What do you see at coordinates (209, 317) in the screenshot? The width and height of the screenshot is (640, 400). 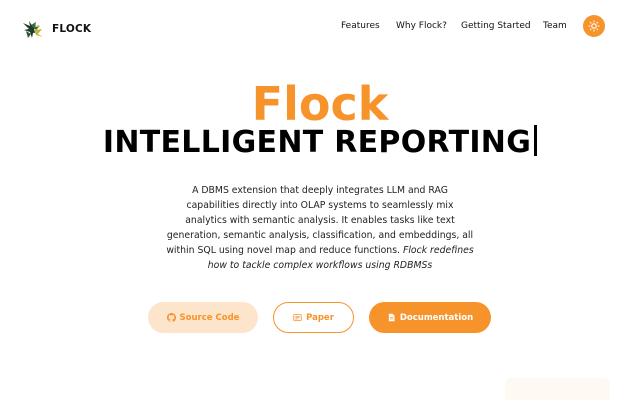 I see `source-code-label: Source Code` at bounding box center [209, 317].